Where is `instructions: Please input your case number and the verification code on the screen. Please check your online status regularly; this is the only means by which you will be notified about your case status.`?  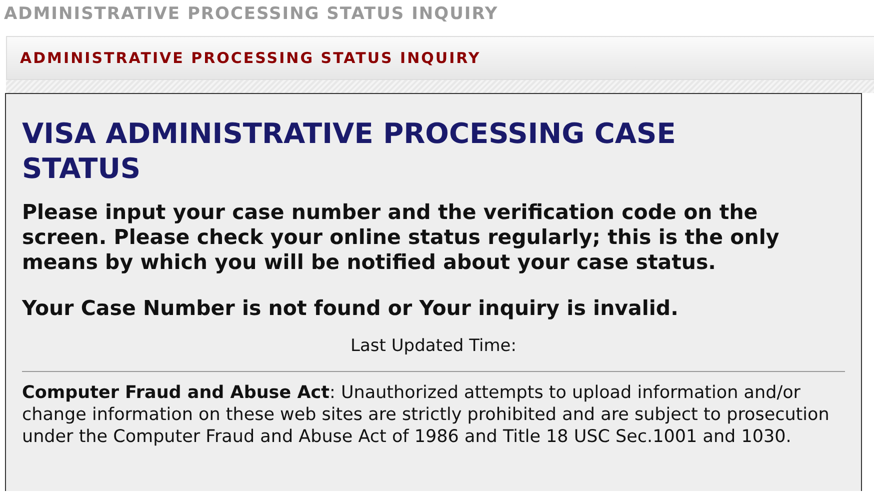
instructions: Please input your case number and the verification code on the screen. Please check your online status regularly; this is the only means by which you will be notified about your case status. is located at coordinates (401, 237).